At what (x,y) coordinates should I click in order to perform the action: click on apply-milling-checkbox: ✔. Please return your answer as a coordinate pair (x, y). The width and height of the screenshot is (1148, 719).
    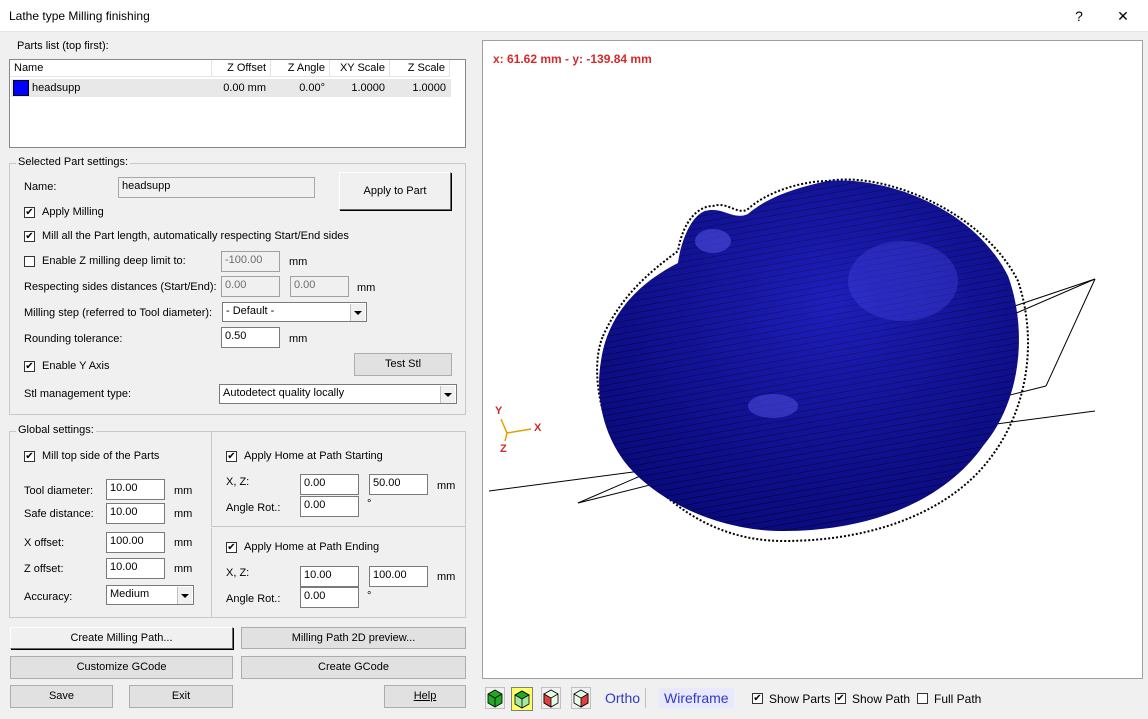
    Looking at the image, I should click on (29, 212).